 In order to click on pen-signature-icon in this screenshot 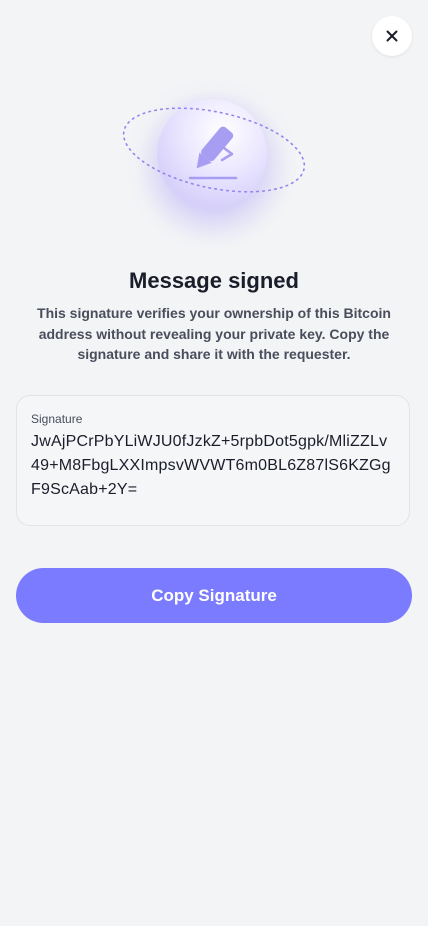, I will do `click(213, 153)`.